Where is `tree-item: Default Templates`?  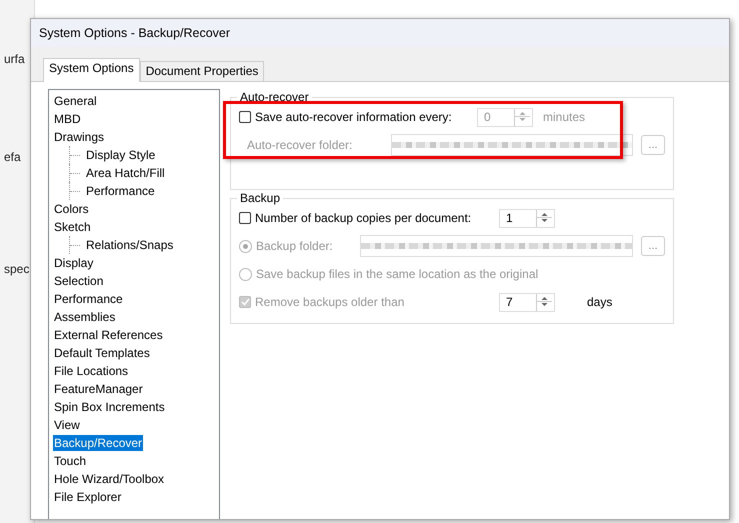
tree-item: Default Templates is located at coordinates (102, 353).